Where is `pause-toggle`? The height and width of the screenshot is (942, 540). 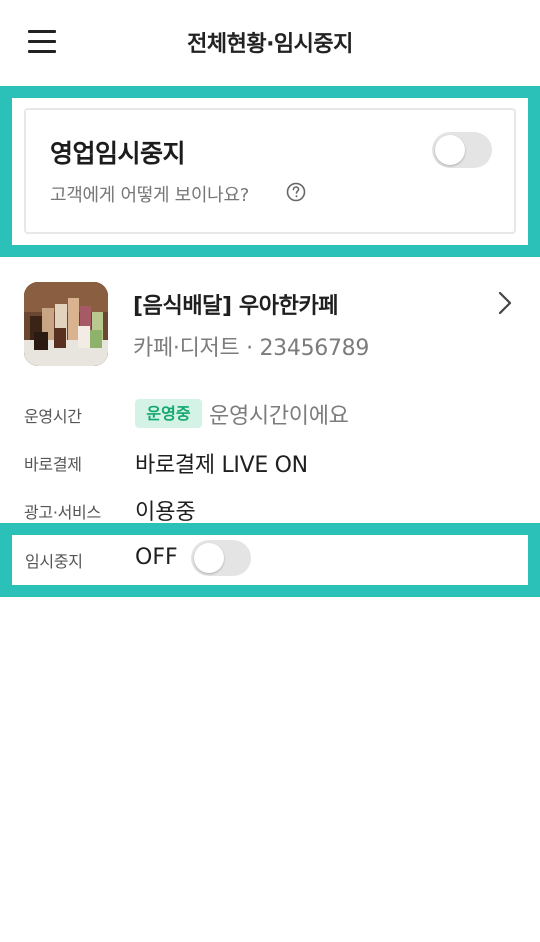
pause-toggle is located at coordinates (221, 558).